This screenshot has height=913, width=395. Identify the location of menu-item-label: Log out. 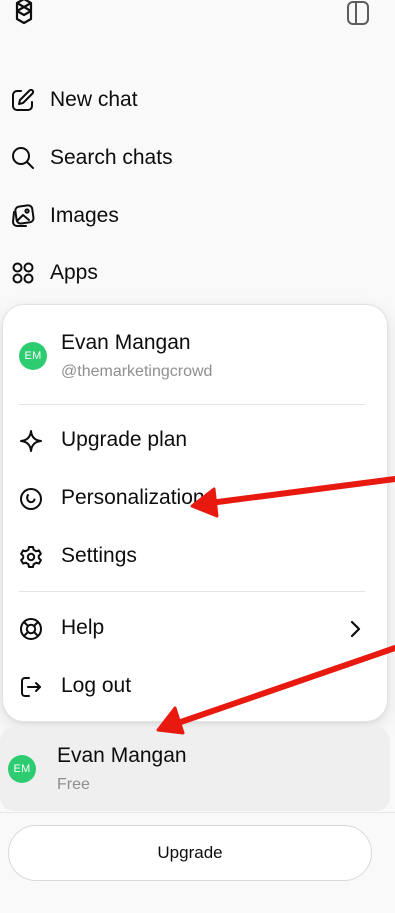
(96, 685).